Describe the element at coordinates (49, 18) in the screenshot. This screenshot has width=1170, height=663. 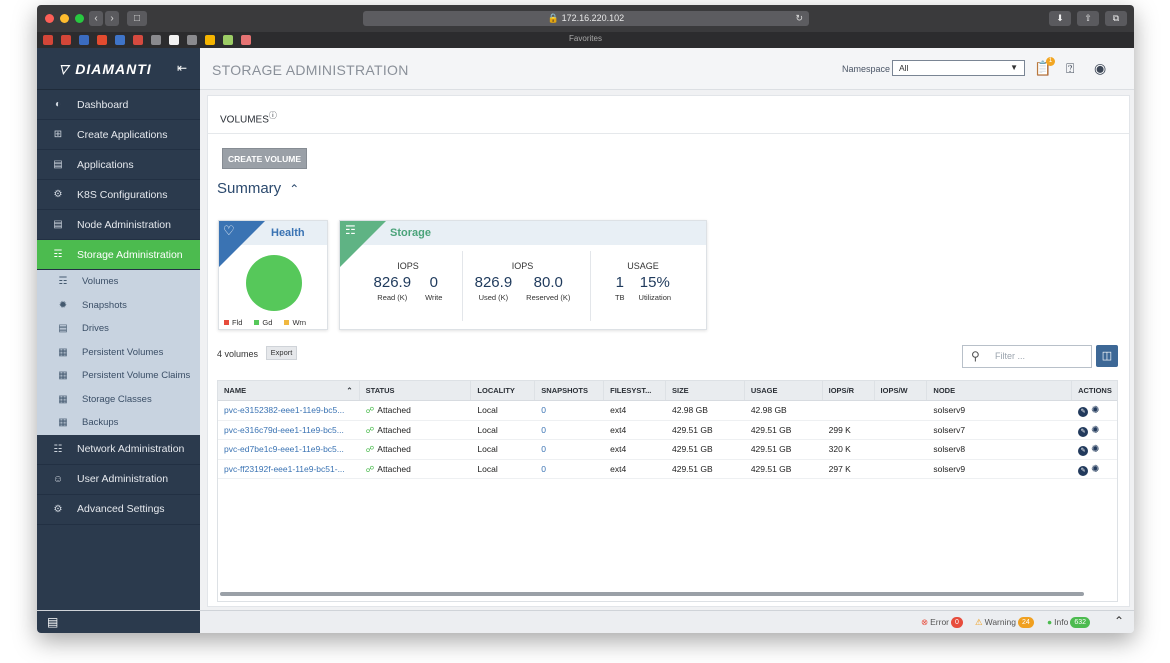
I see `close-window-button` at that location.